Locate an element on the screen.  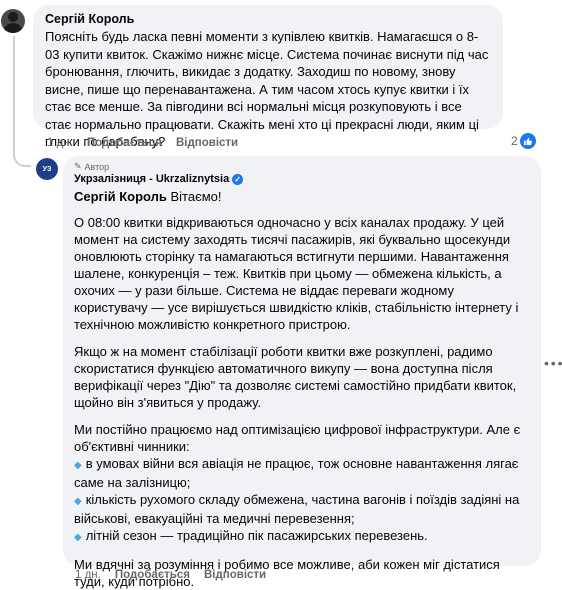
reply-actions: 1 дн. Подобається Відповісти is located at coordinates (170, 575).